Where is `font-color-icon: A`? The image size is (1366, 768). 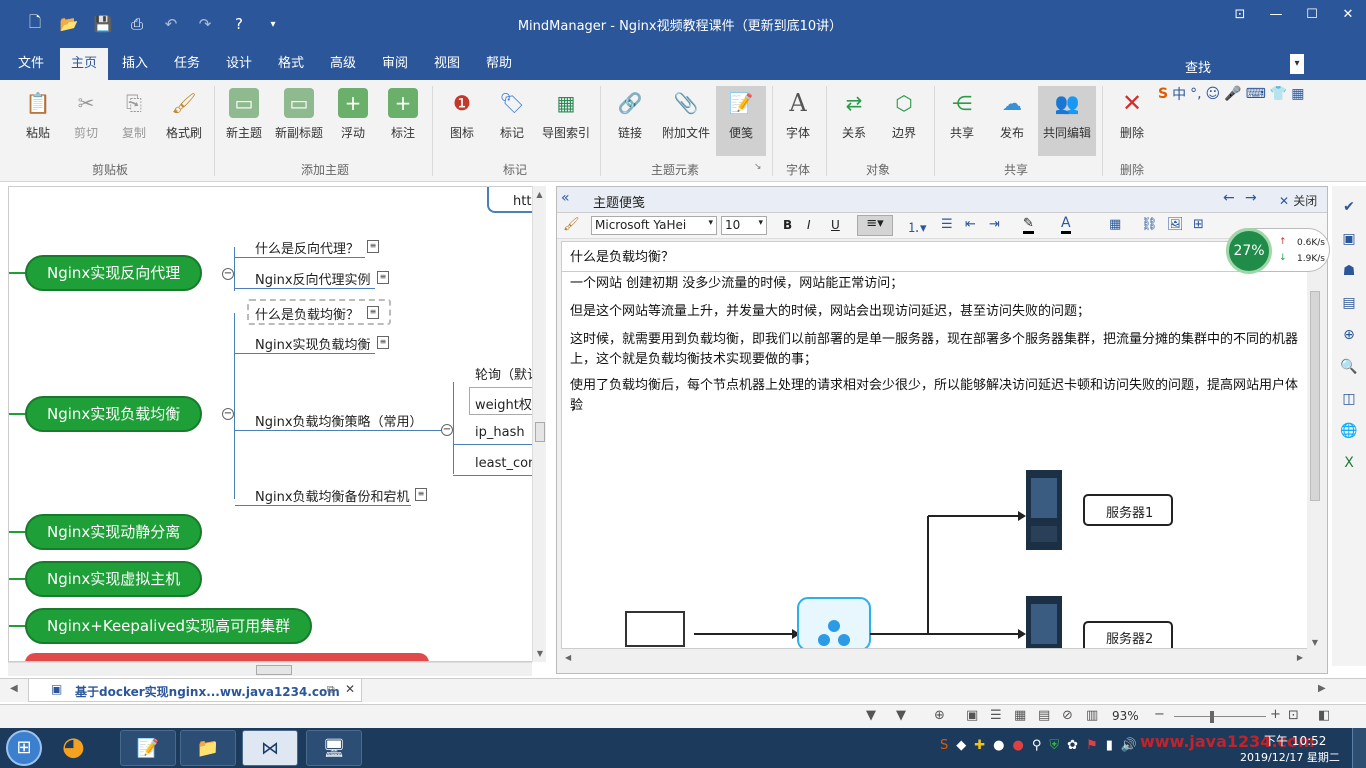
font-color-icon: A is located at coordinates (1066, 224).